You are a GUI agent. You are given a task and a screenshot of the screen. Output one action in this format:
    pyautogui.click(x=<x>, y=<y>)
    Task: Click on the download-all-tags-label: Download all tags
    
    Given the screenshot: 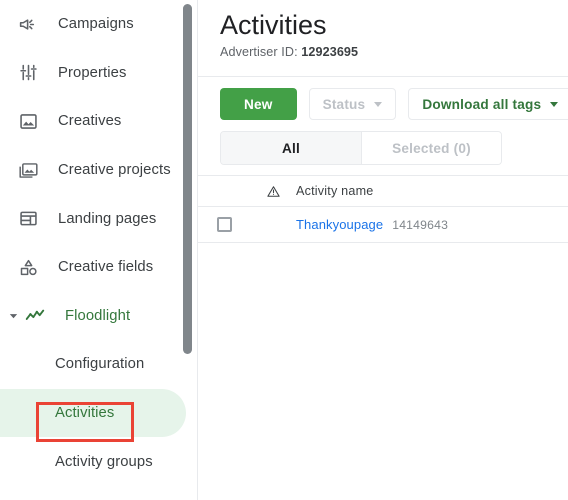 What is the action you would take?
    pyautogui.click(x=482, y=104)
    